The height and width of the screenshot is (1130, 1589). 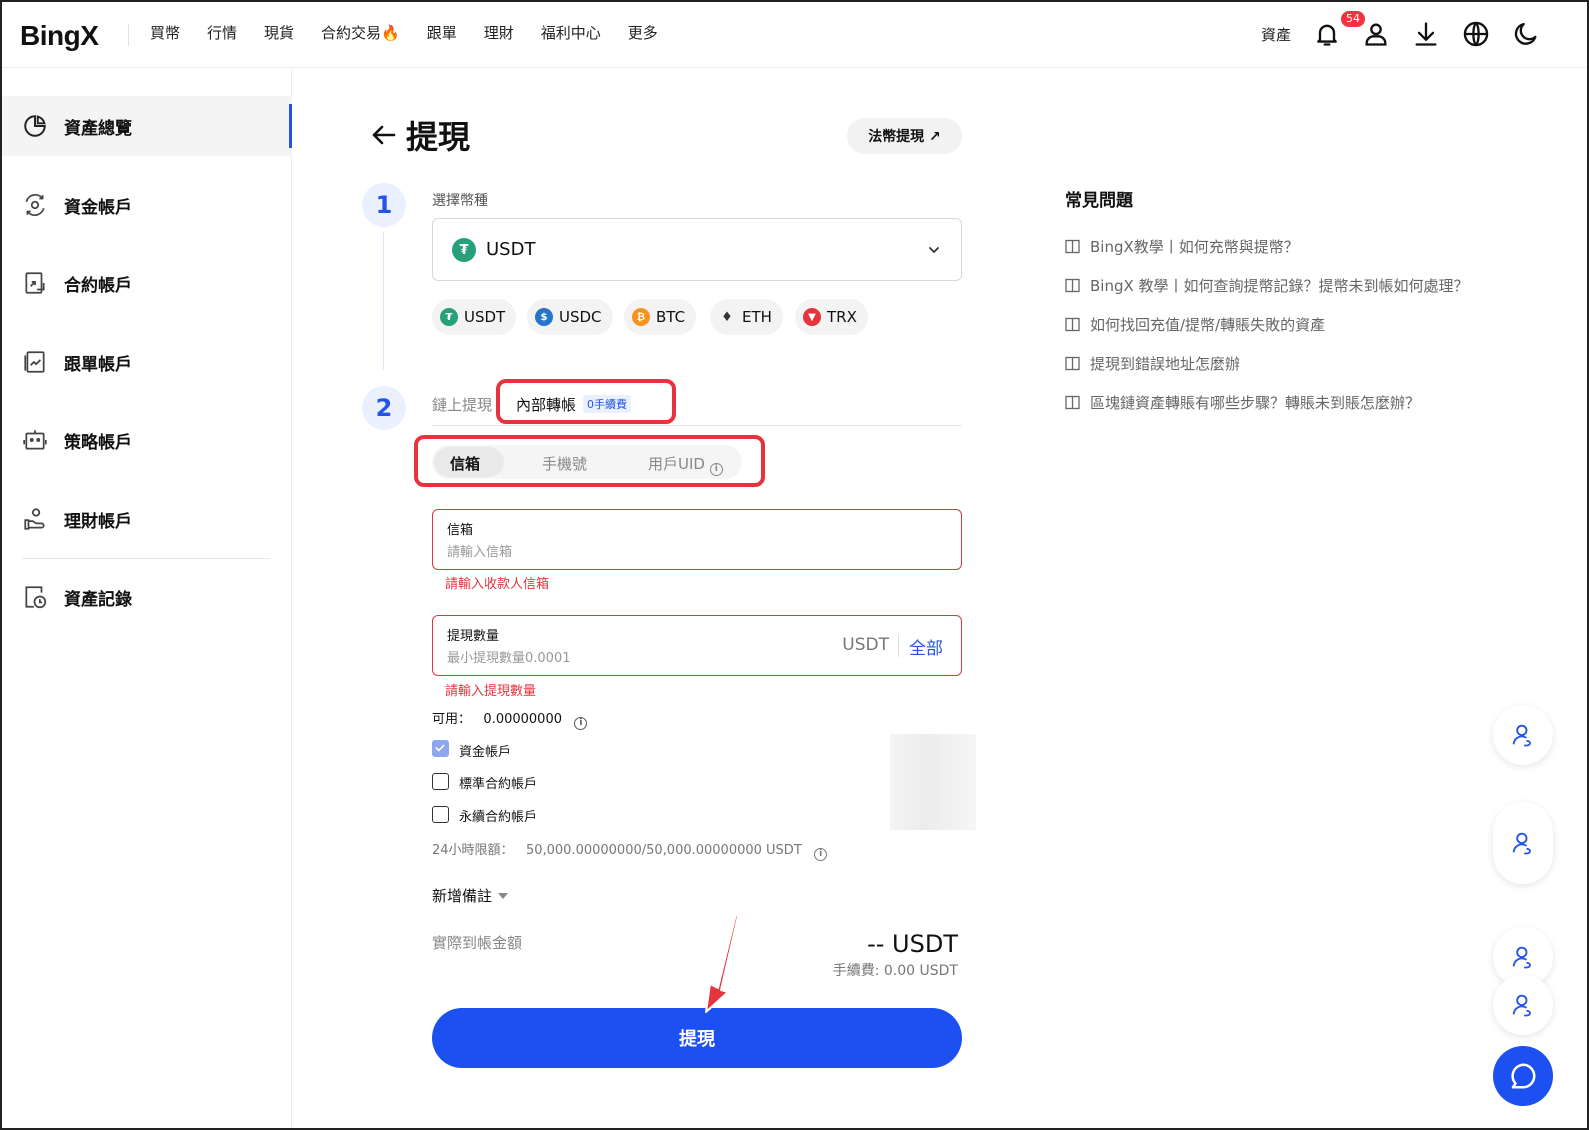 What do you see at coordinates (1267, 285) in the screenshot?
I see `faq-link: BingX 教學丨如何查詢提幣記錄？提幣未到帳如何處理？` at bounding box center [1267, 285].